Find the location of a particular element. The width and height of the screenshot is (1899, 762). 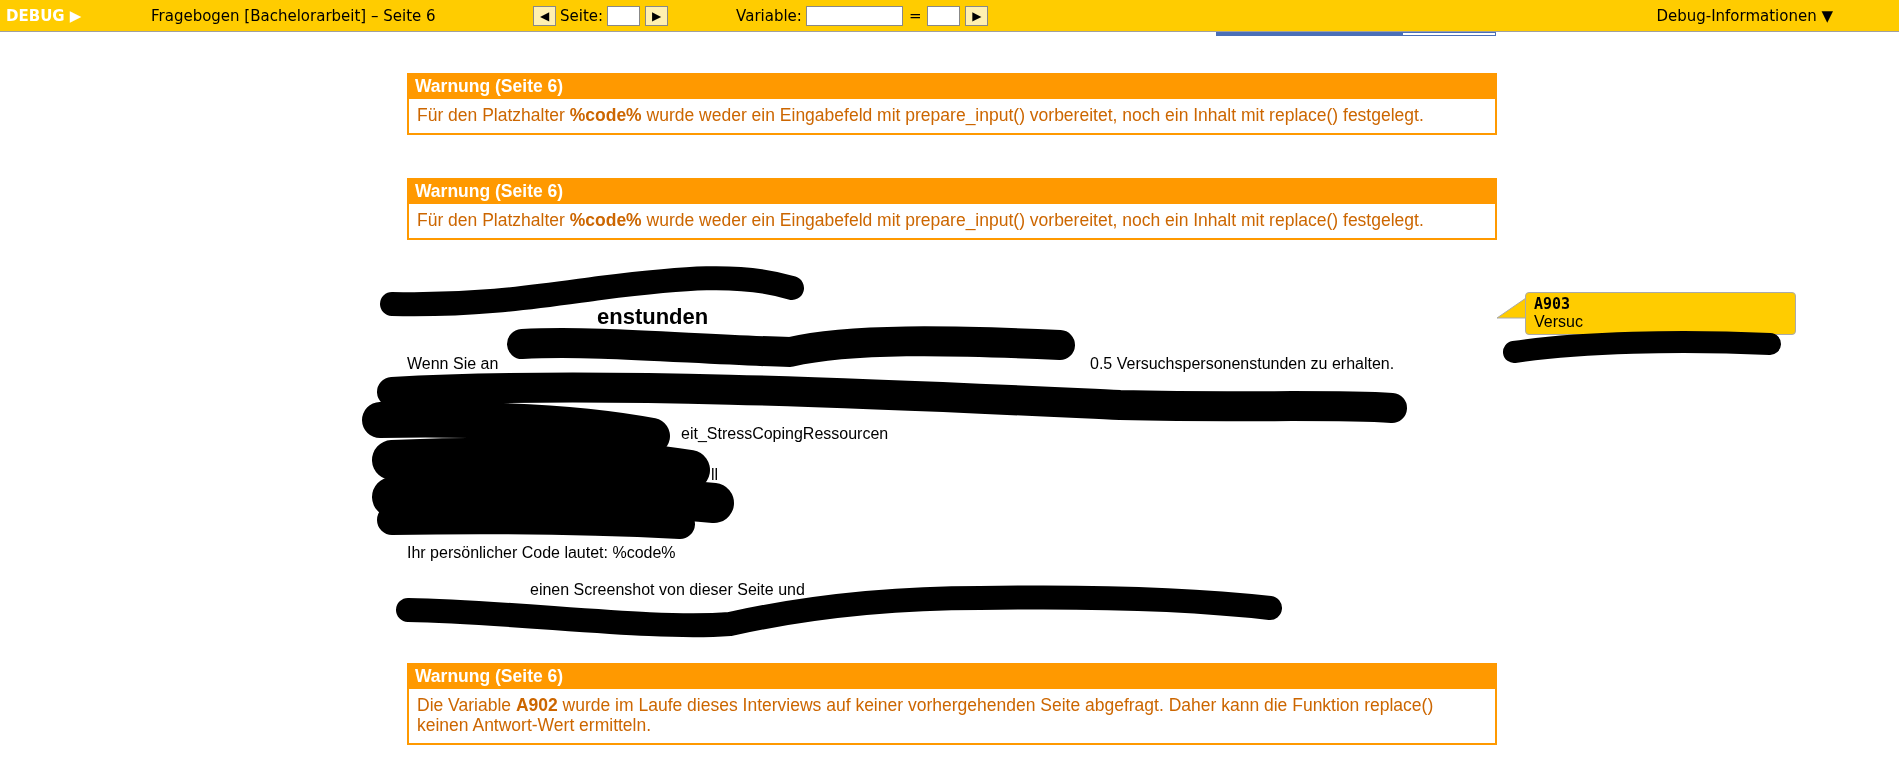

next-page-button: ▶ is located at coordinates (657, 15).